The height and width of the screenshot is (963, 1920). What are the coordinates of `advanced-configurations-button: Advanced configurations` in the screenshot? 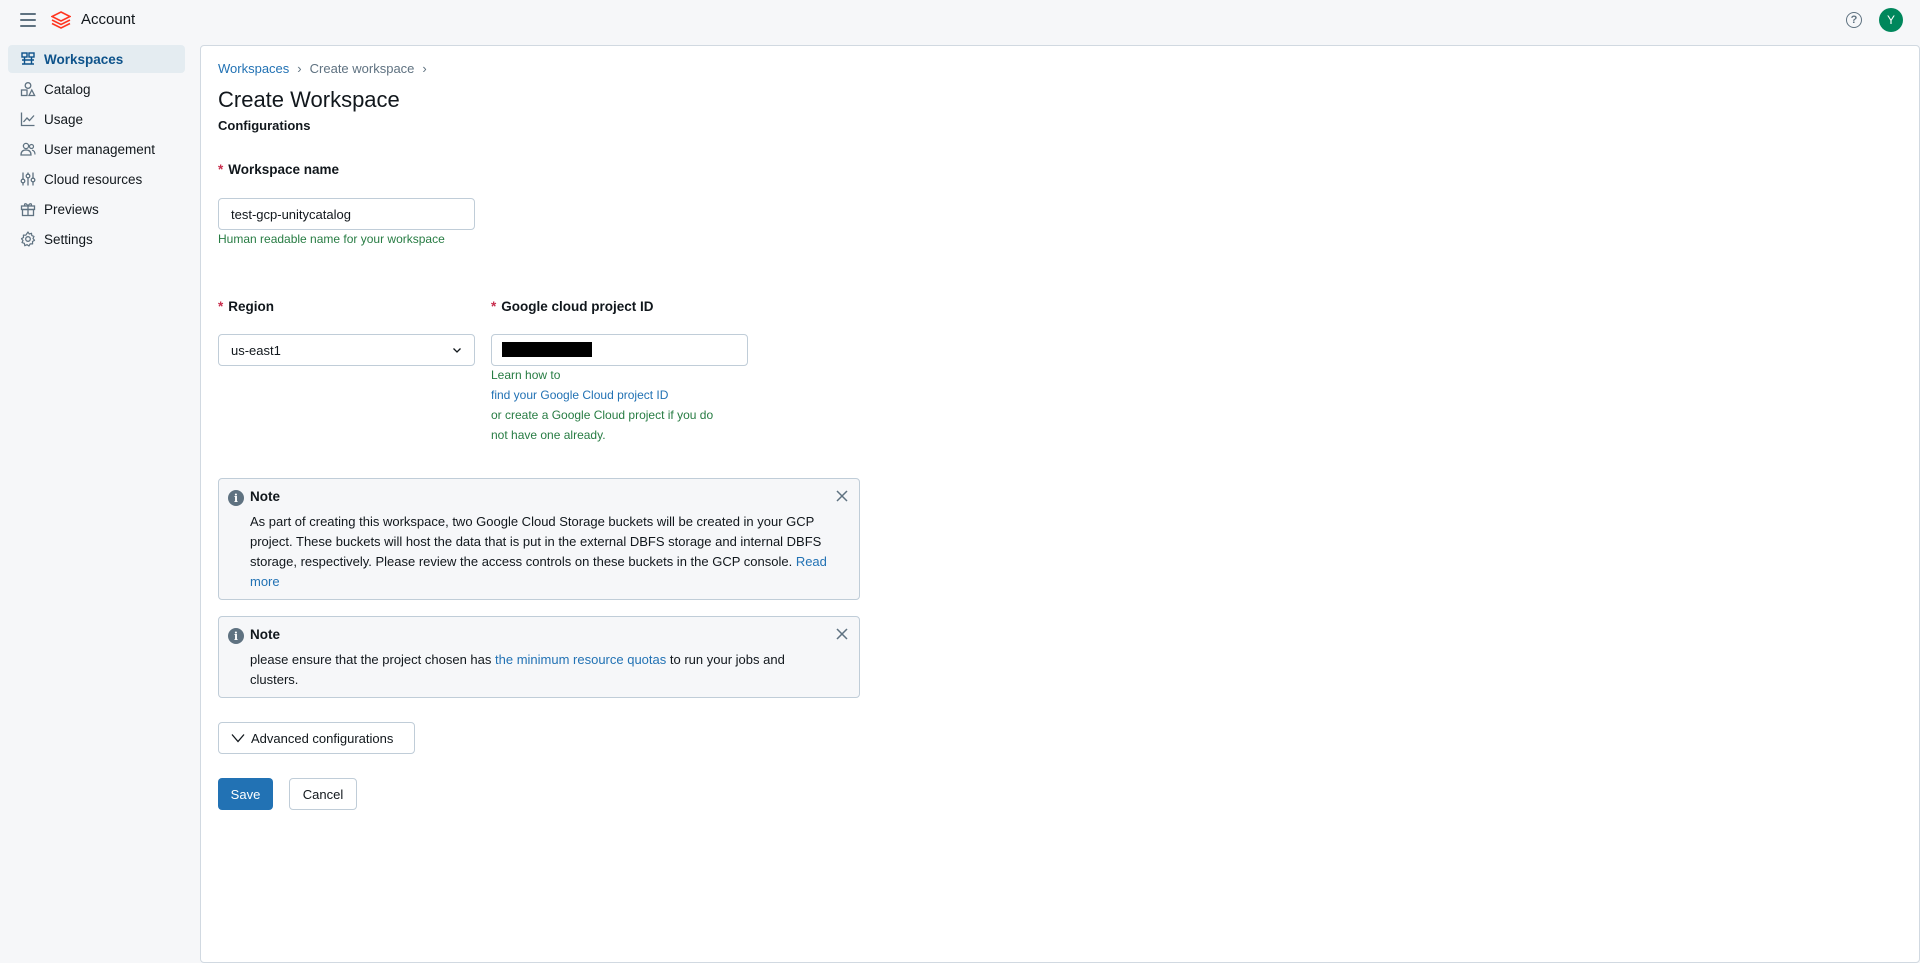 It's located at (316, 738).